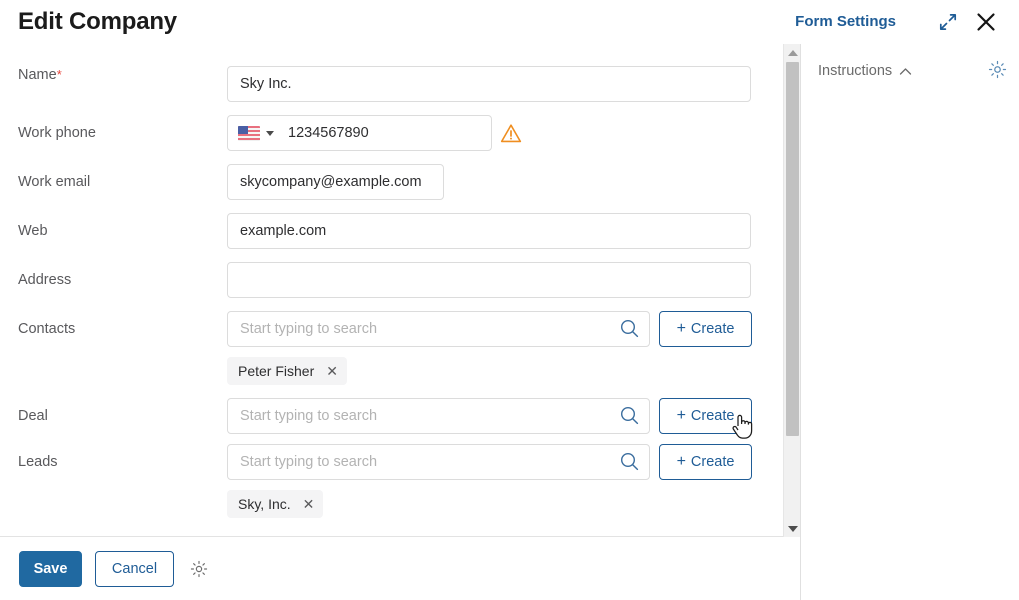 This screenshot has height=600, width=1019. Describe the element at coordinates (45, 280) in the screenshot. I see `field-label-address: Address` at that location.